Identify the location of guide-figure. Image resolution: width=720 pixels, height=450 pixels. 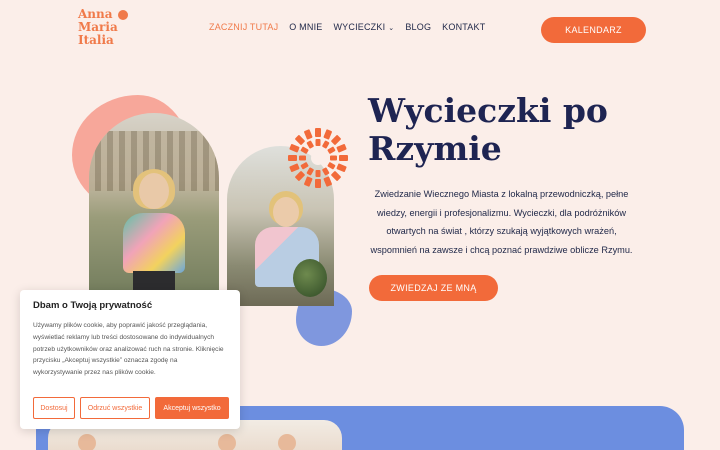
(154, 236).